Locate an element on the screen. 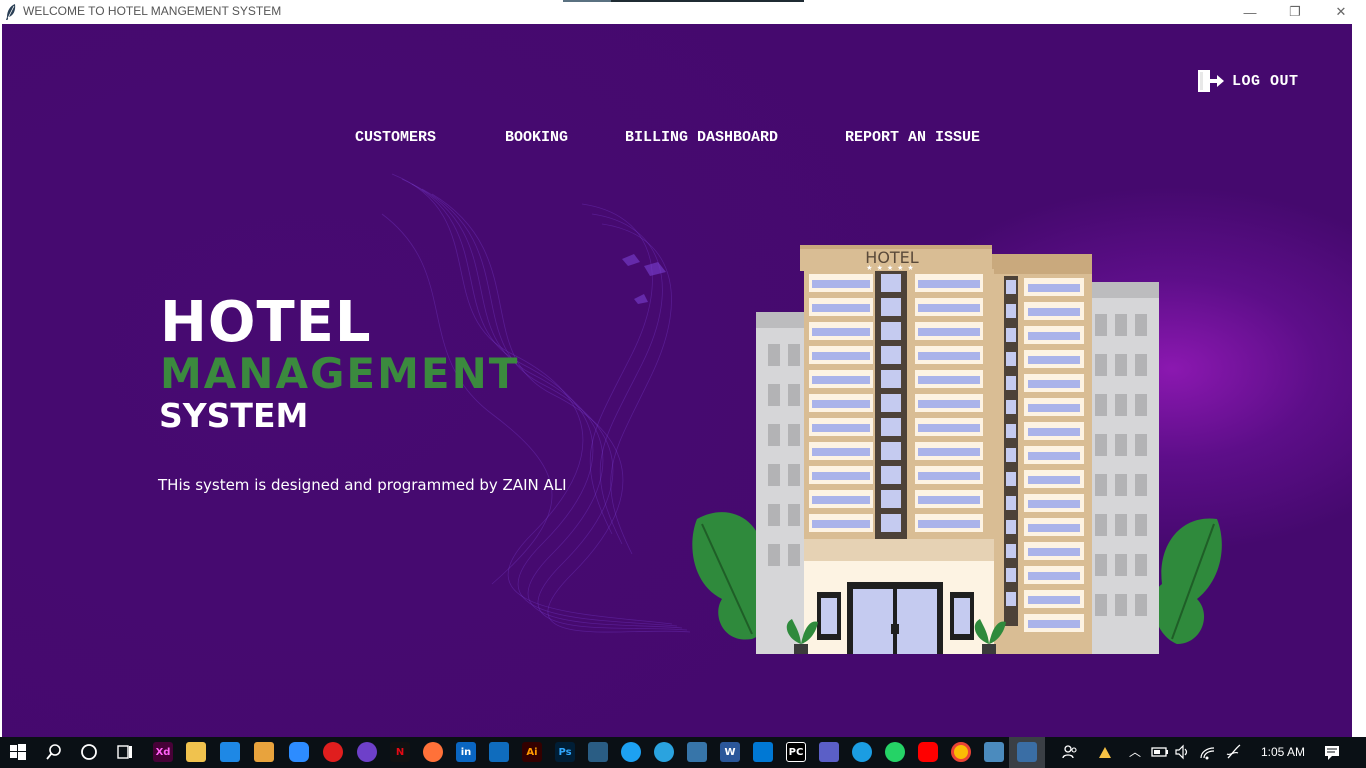 The height and width of the screenshot is (768, 1366). nav-report-an-issue: REPORT AN ISSUE is located at coordinates (912, 137).